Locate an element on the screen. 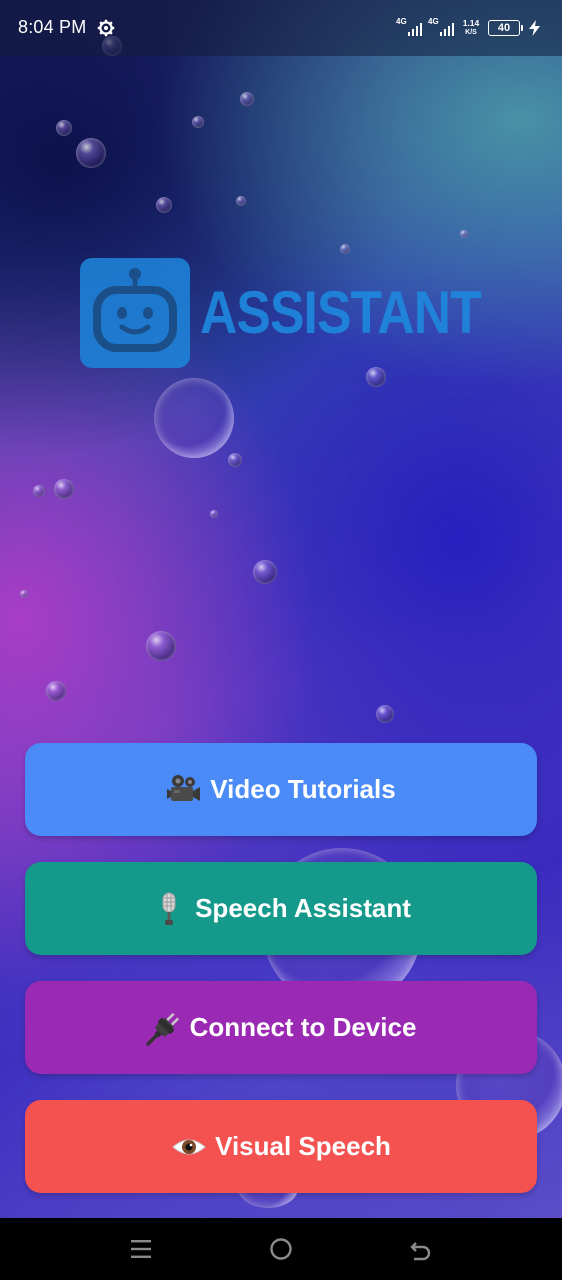  visual-speech-label: Visual Speech is located at coordinates (303, 1146).